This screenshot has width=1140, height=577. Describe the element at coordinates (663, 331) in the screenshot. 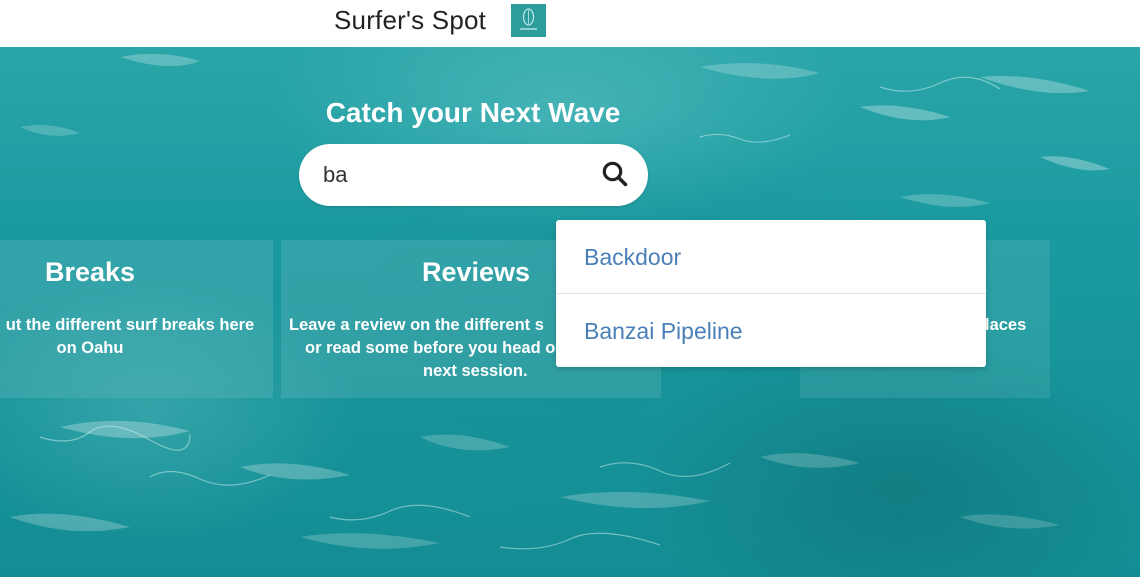

I see `suggestion-label: Banzai Pipeline` at that location.